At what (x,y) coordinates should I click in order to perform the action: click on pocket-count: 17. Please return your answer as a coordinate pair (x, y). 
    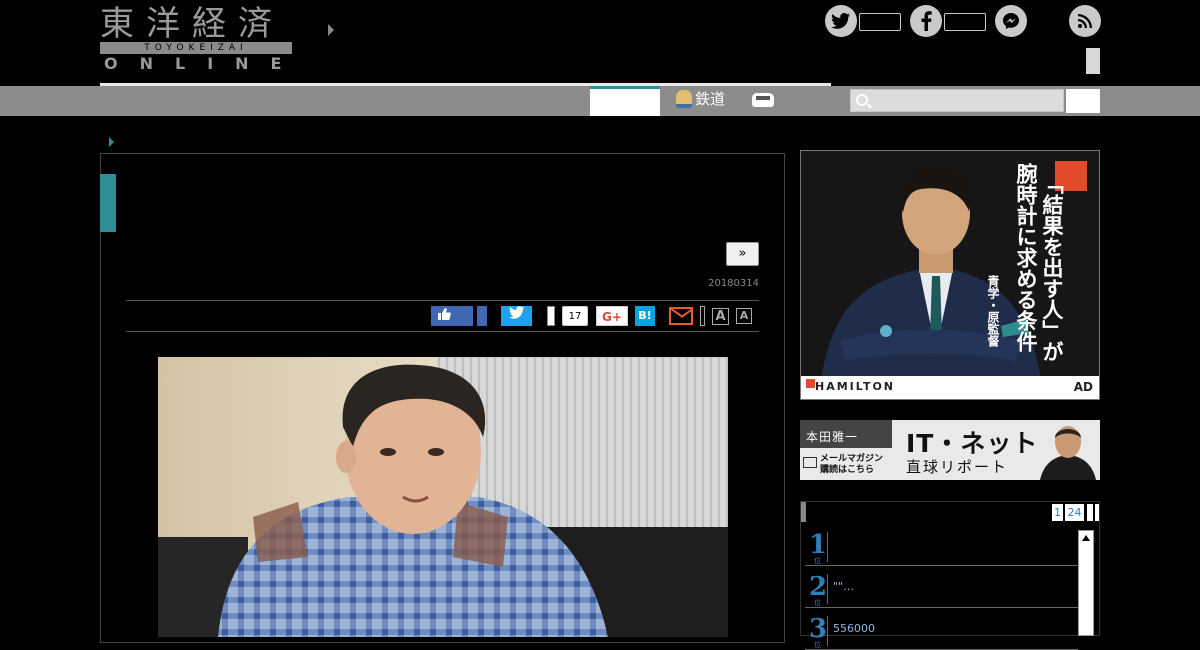
    Looking at the image, I should click on (575, 316).